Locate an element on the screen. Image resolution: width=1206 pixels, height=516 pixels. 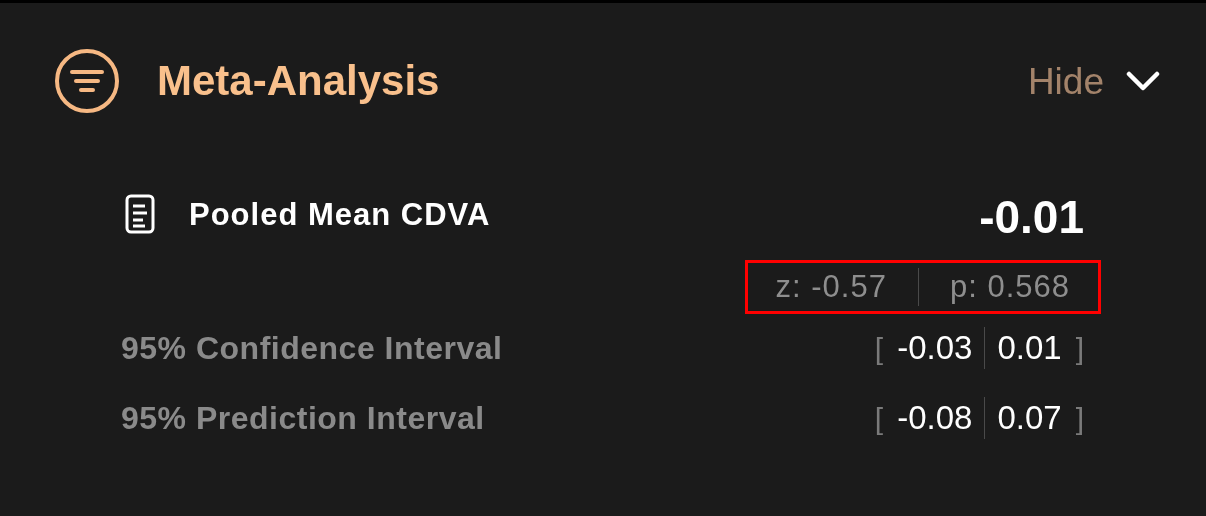
interval-value: -0.03 is located at coordinates (935, 348).